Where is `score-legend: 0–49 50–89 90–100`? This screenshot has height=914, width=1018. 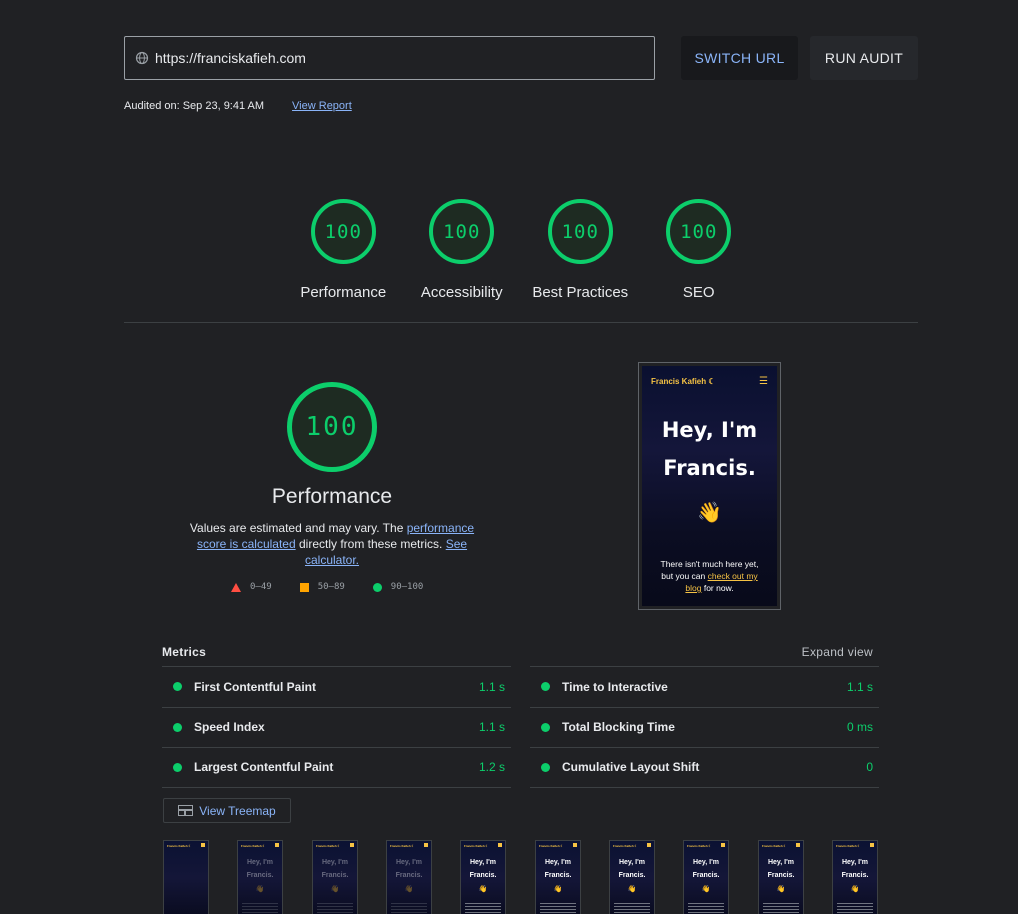 score-legend: 0–49 50–89 90–100 is located at coordinates (341, 587).